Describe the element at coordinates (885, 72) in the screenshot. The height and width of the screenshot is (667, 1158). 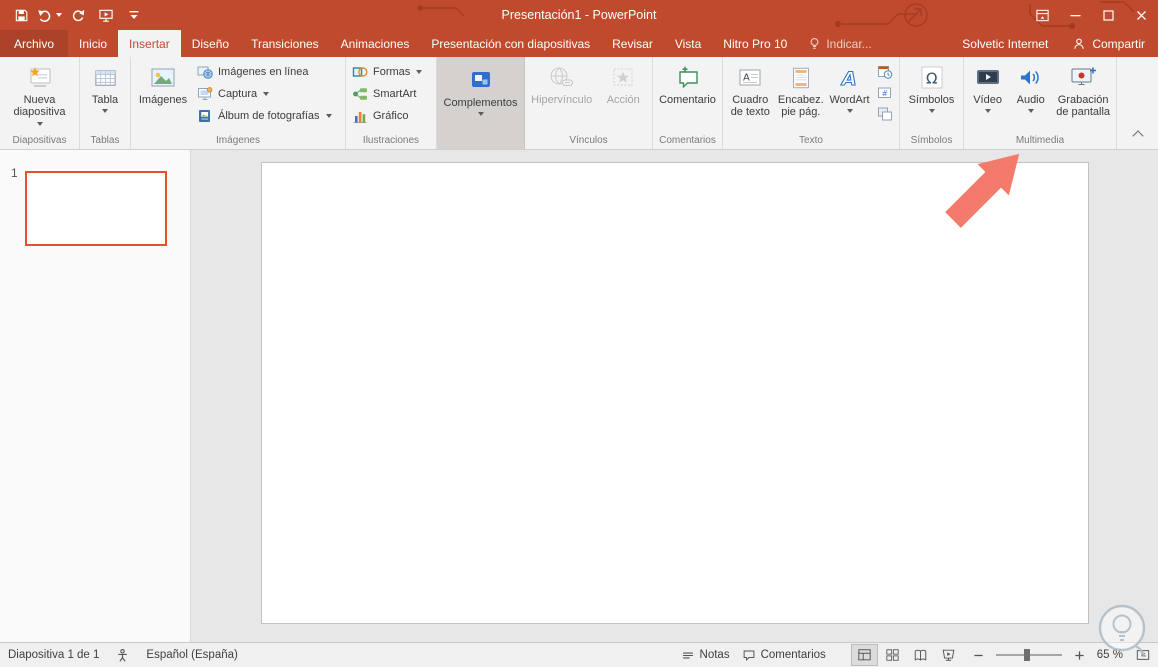
I see `date-time-button` at that location.